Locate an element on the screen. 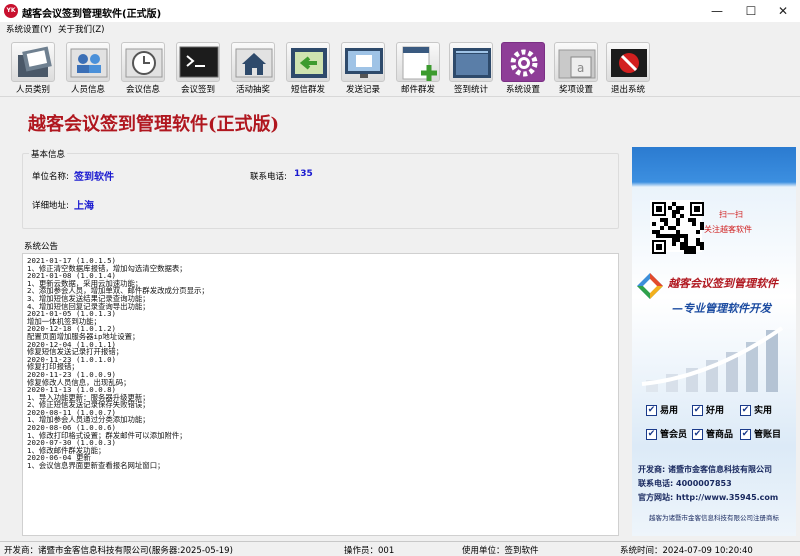  status-unit: 使用单位：签到软件 is located at coordinates (500, 551).